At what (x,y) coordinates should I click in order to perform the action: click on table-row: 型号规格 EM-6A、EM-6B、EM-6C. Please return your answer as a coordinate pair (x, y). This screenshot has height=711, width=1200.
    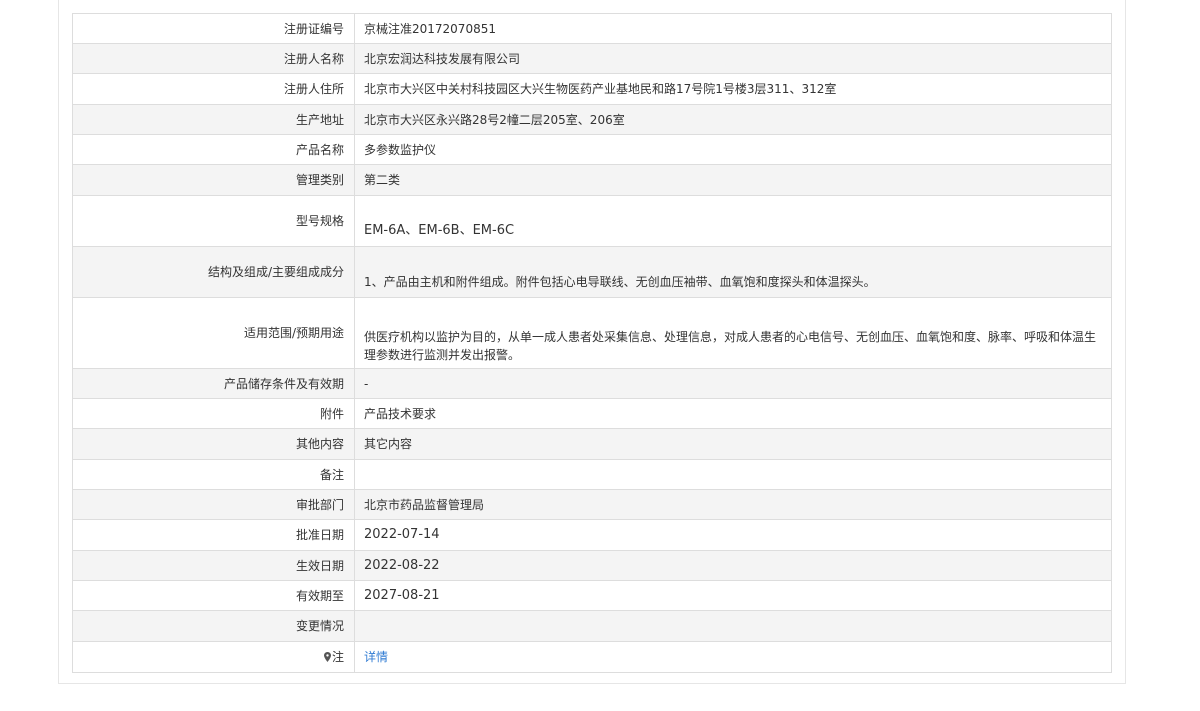
    Looking at the image, I should click on (592, 221).